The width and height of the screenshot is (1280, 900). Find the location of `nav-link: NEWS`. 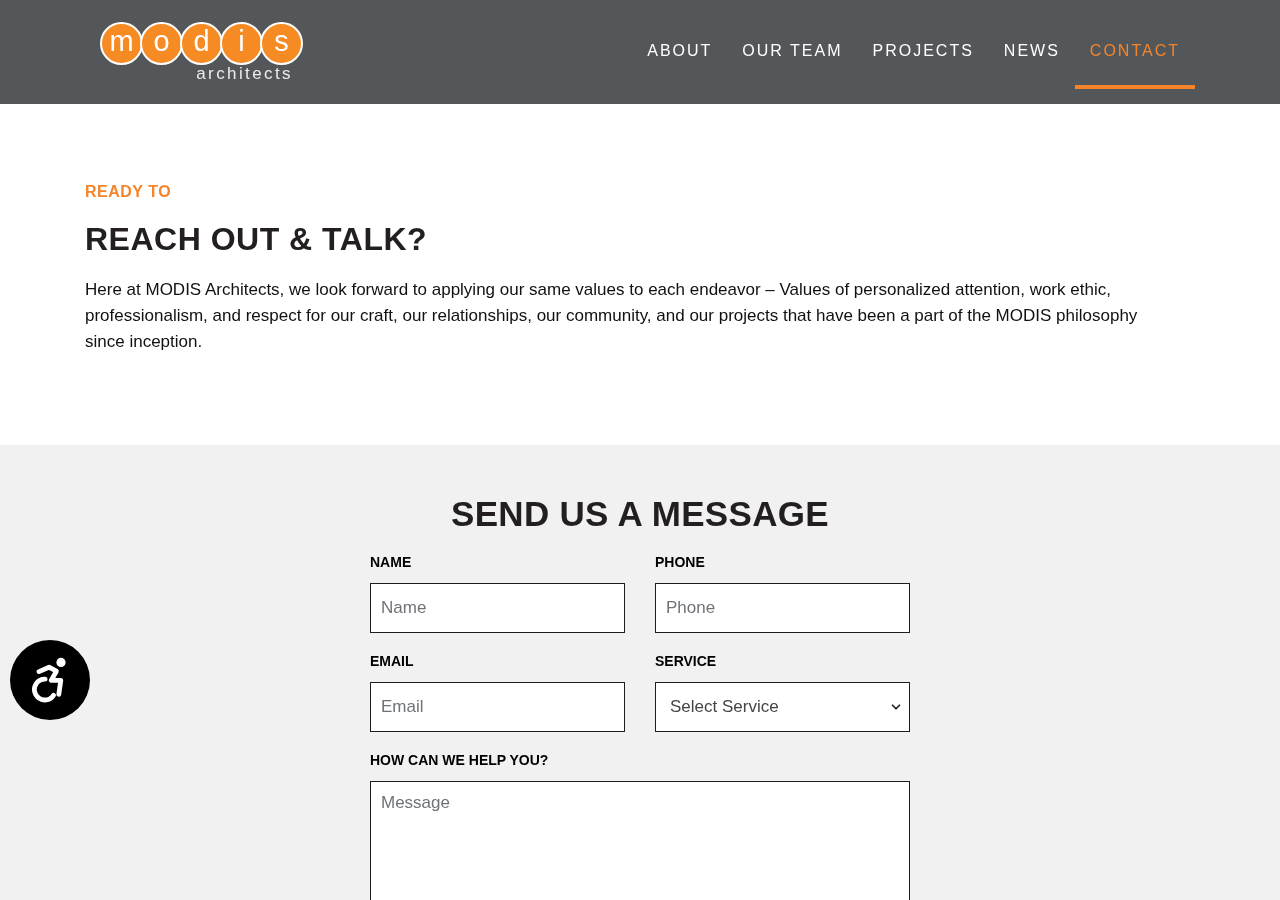

nav-link: NEWS is located at coordinates (1031, 44).